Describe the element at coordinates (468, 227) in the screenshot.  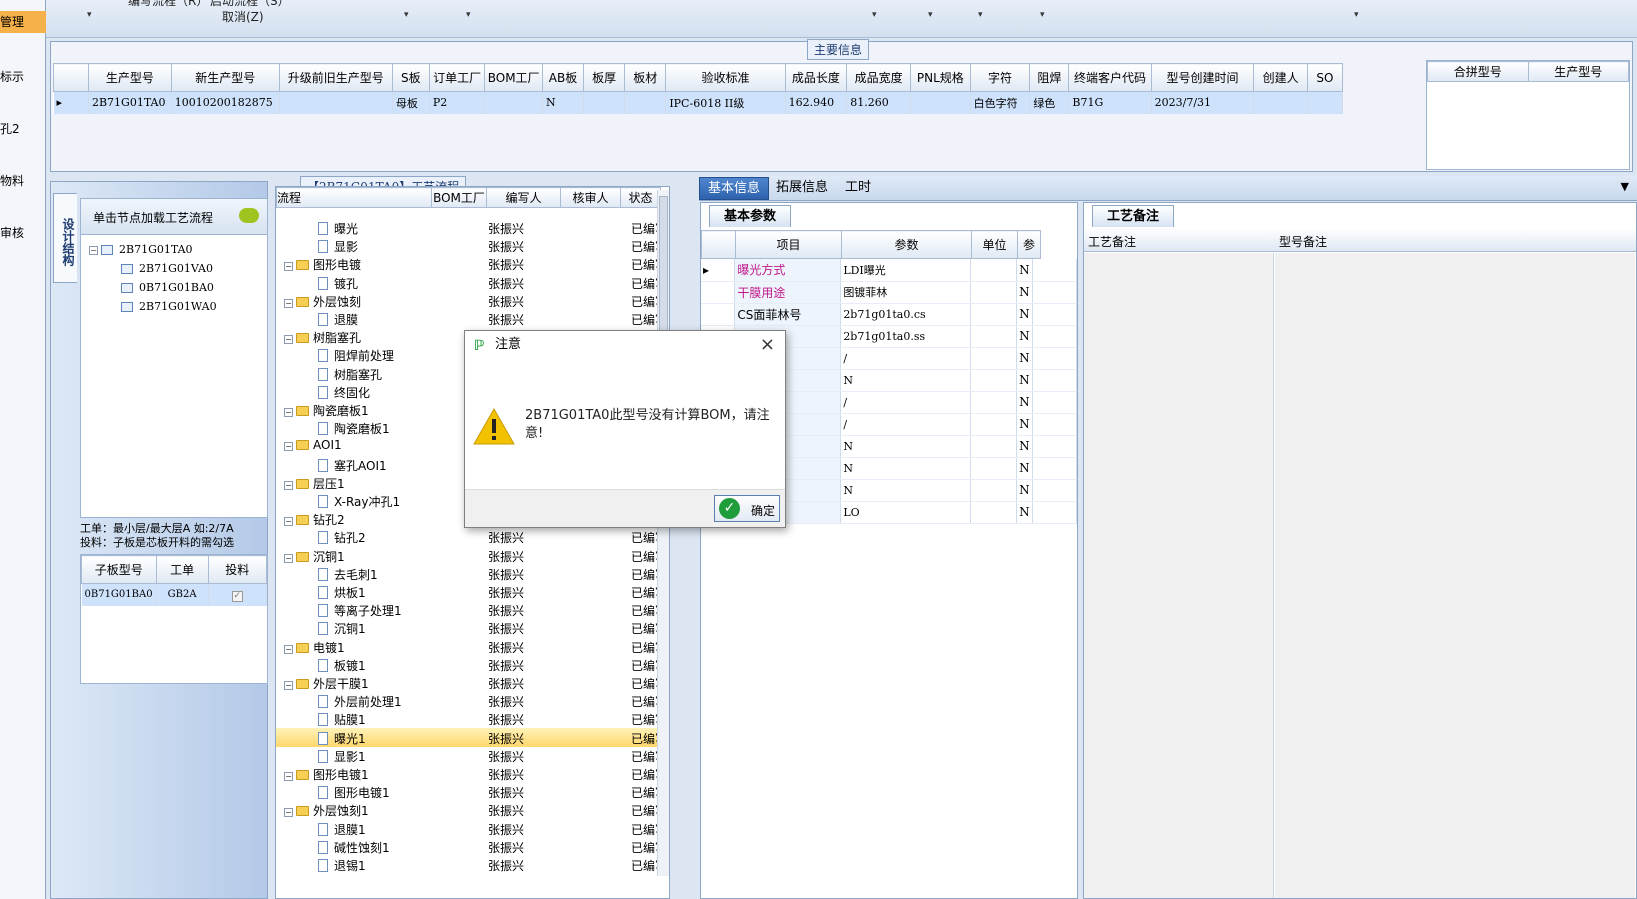
I see `flow-step-row: 曝光 张振兴 已编写` at that location.